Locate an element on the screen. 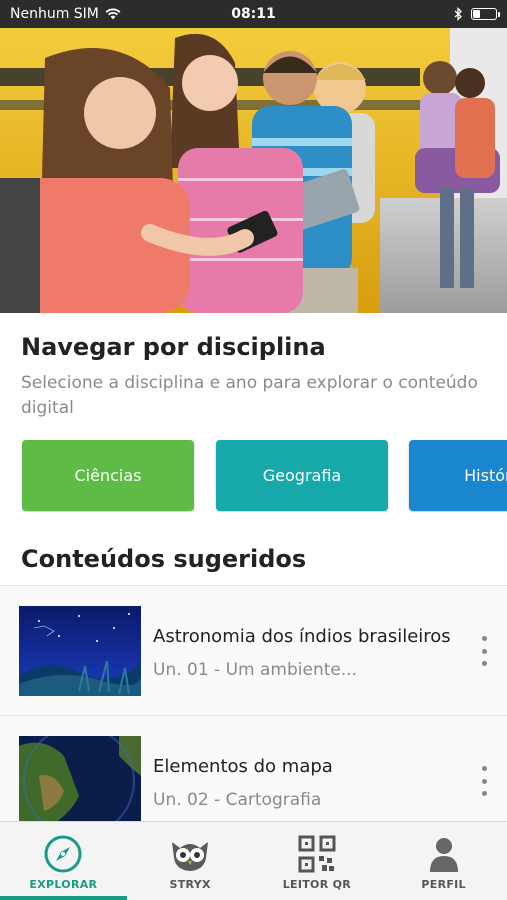  tab-label: EXPLORAR is located at coordinates (63, 884).